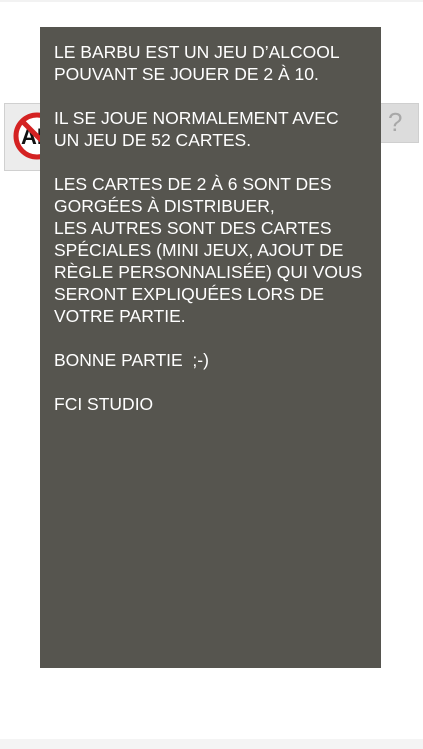 The height and width of the screenshot is (749, 423). Describe the element at coordinates (104, 404) in the screenshot. I see `text-line: FCI STUDIO` at that location.